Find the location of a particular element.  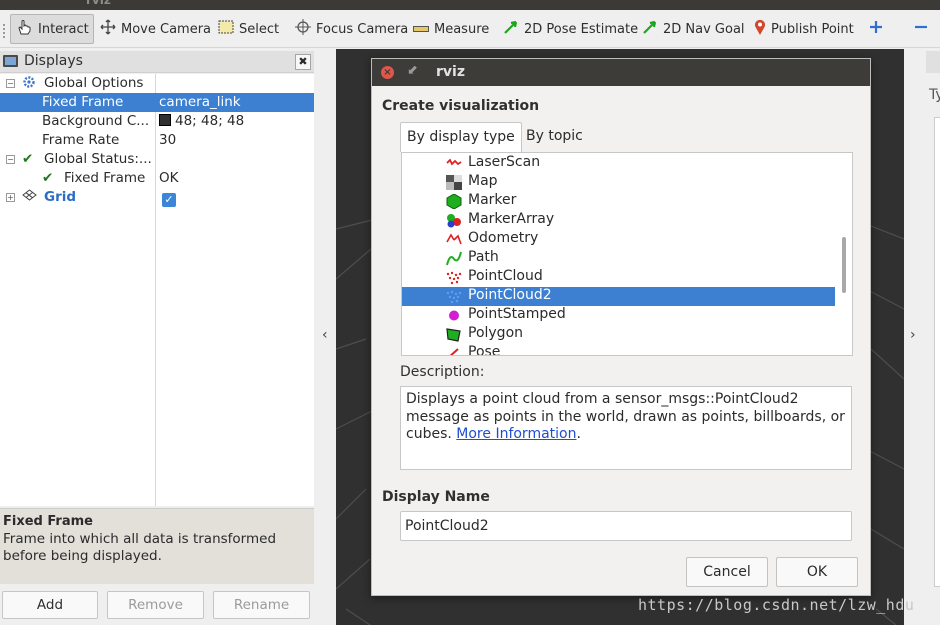

list-item-label: Path is located at coordinates (483, 257).